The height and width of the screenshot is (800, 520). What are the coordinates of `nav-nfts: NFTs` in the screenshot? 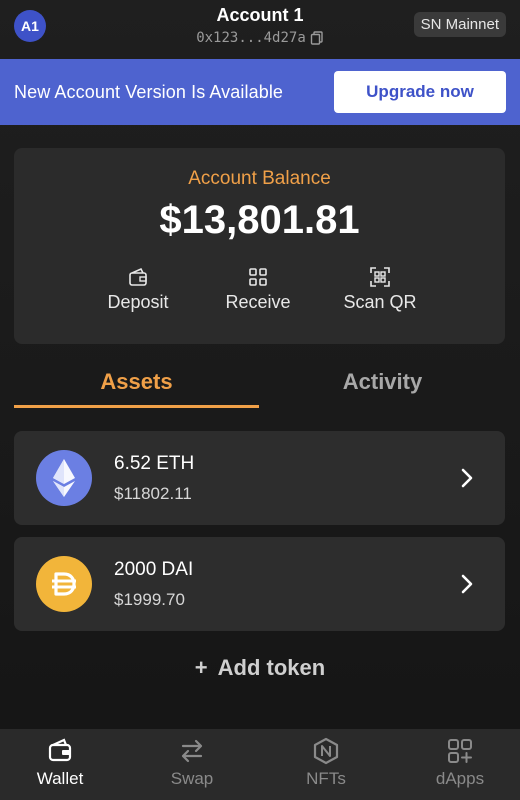 It's located at (326, 763).